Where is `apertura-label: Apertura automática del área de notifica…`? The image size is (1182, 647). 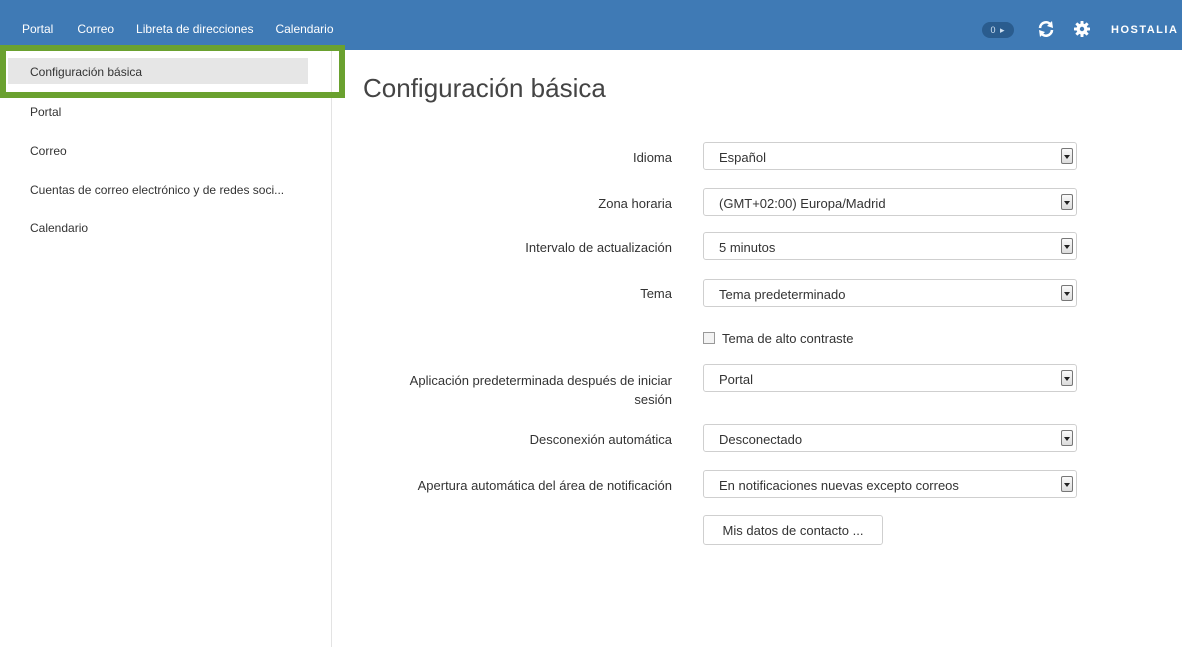 apertura-label: Apertura automática del área de notifica… is located at coordinates (544, 485).